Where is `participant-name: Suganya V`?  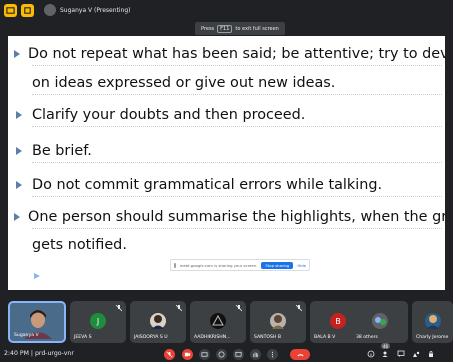
participant-name: Suganya V is located at coordinates (26, 335).